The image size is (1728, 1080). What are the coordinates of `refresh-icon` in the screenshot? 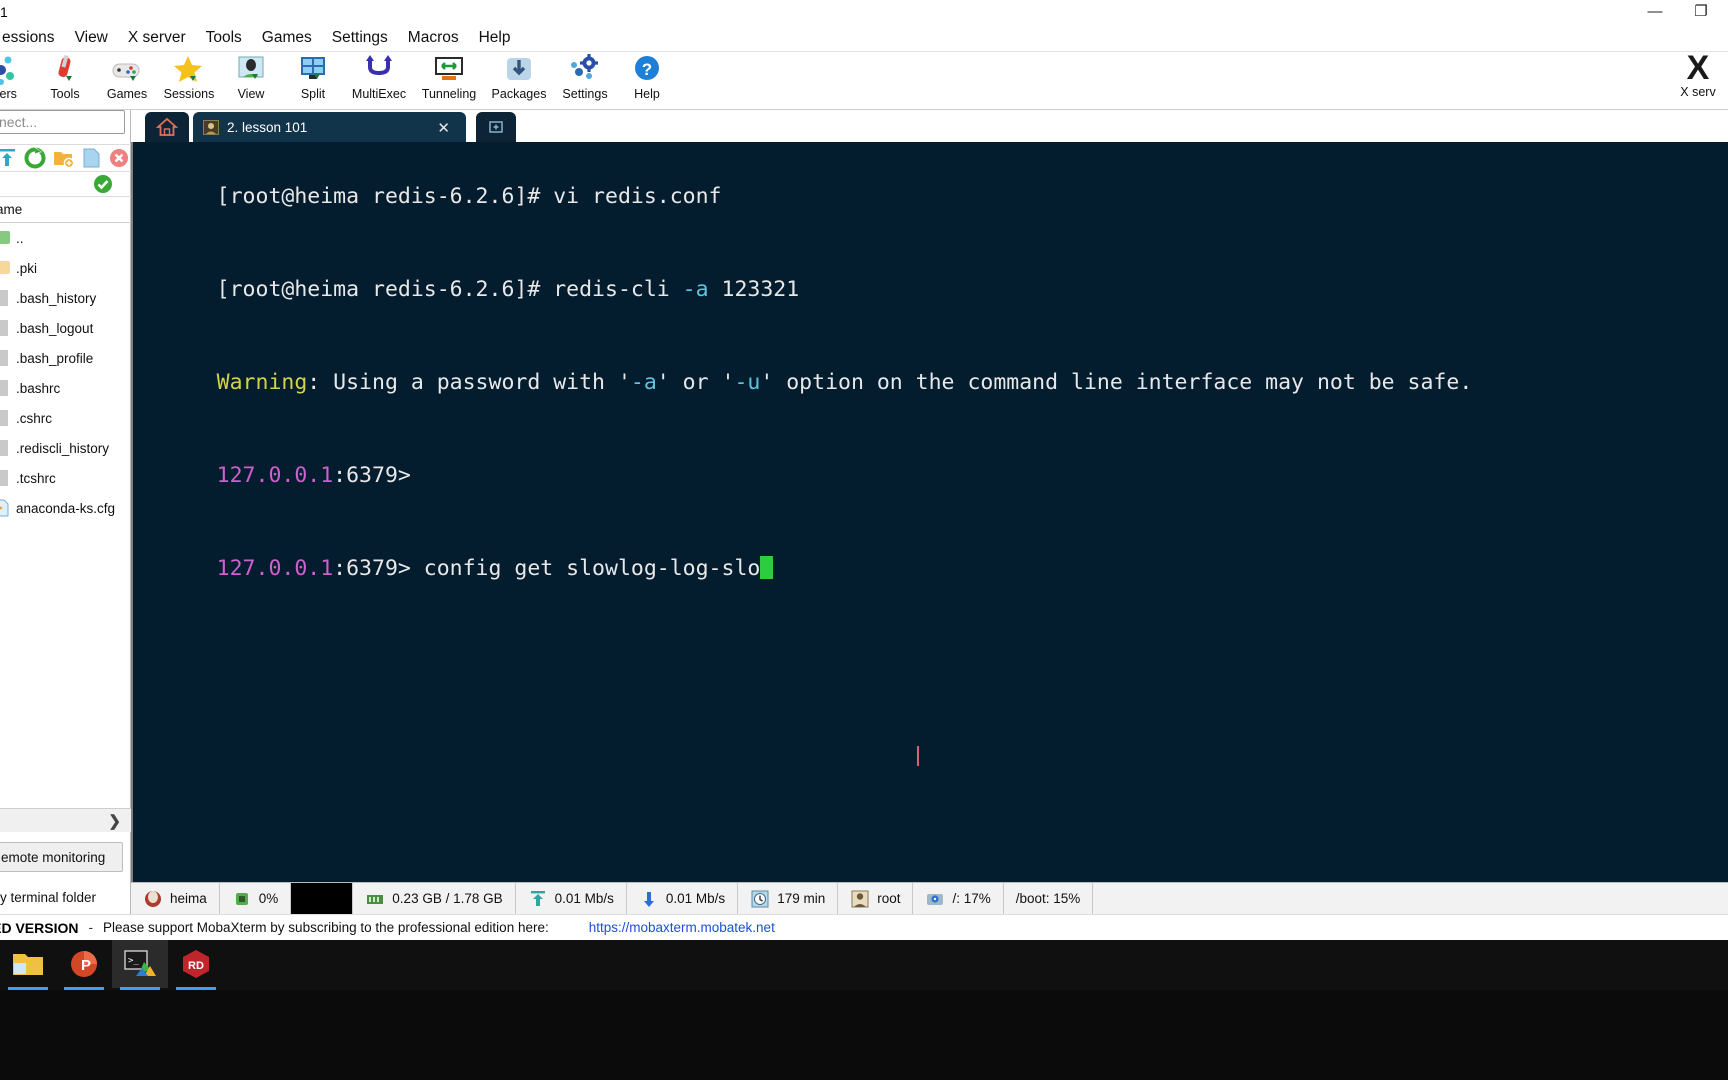 It's located at (35, 158).